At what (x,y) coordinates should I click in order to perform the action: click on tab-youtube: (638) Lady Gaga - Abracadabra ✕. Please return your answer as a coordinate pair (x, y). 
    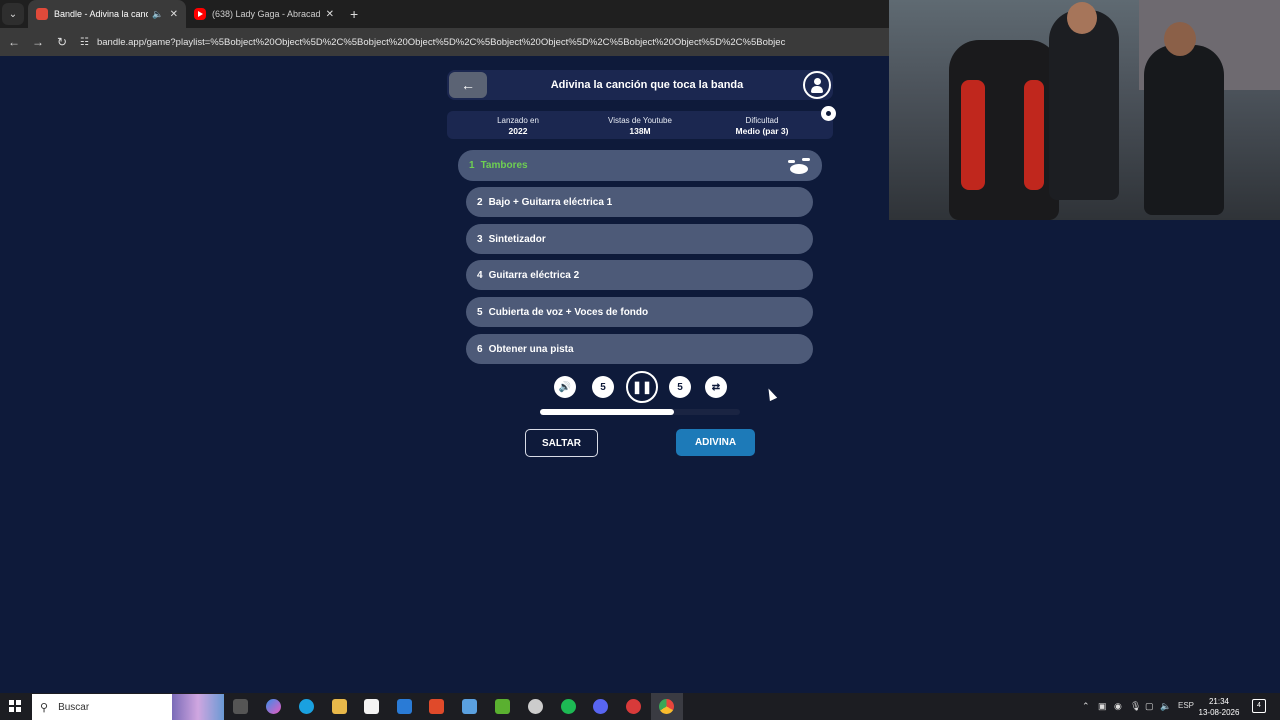
    Looking at the image, I should click on (264, 14).